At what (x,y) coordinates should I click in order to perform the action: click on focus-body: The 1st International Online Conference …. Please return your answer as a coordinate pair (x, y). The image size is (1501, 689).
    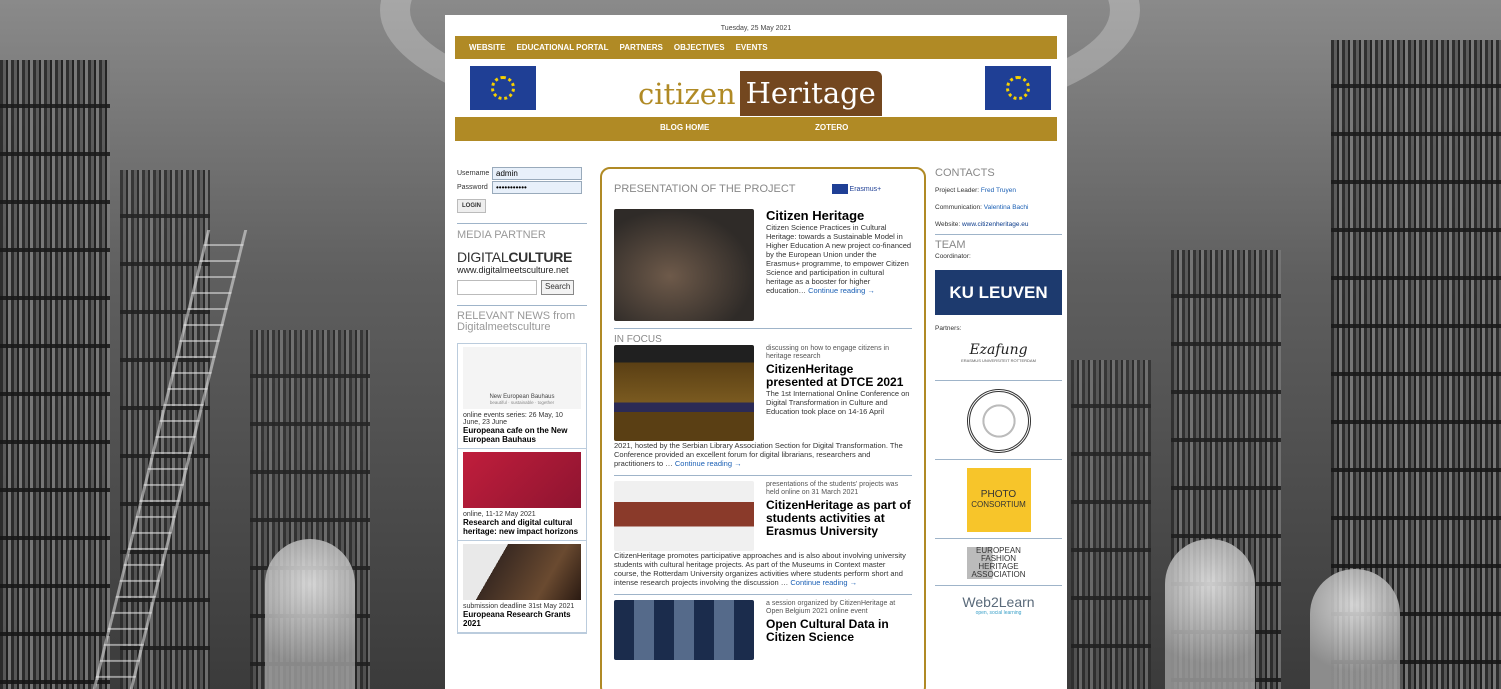
    Looking at the image, I should click on (838, 402).